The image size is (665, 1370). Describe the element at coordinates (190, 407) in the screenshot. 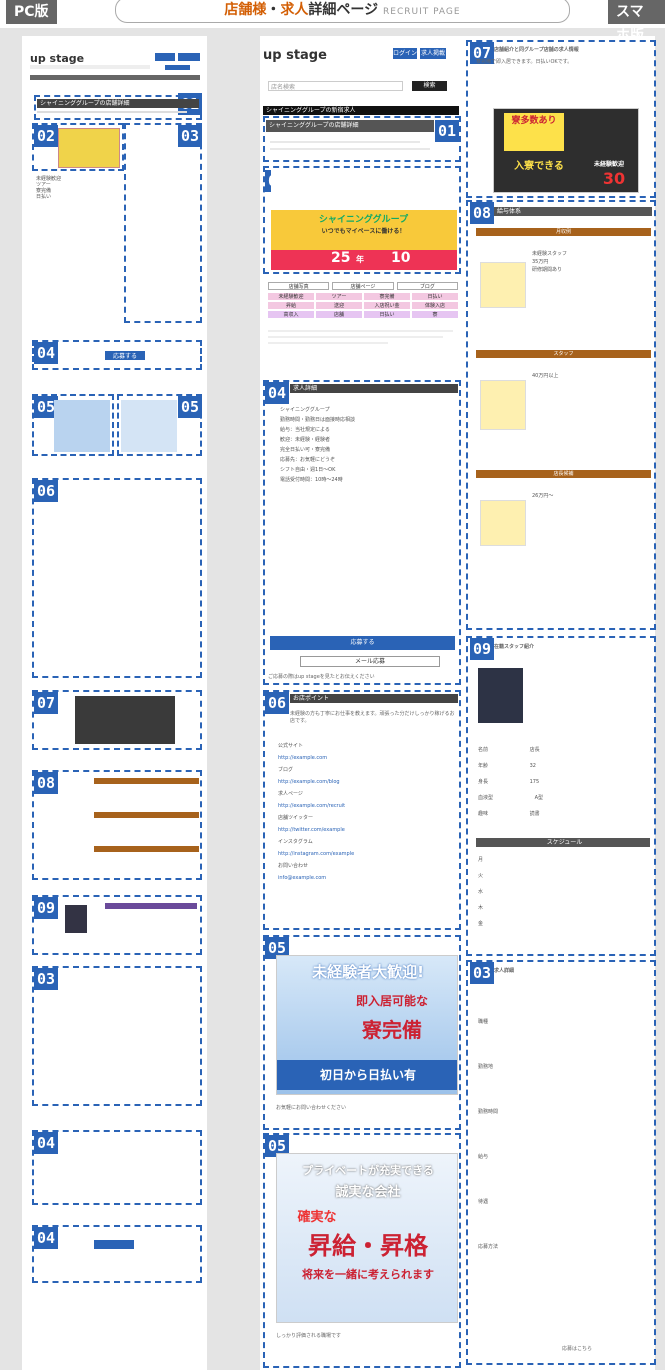

I see `pc-badge-05b: 05` at that location.